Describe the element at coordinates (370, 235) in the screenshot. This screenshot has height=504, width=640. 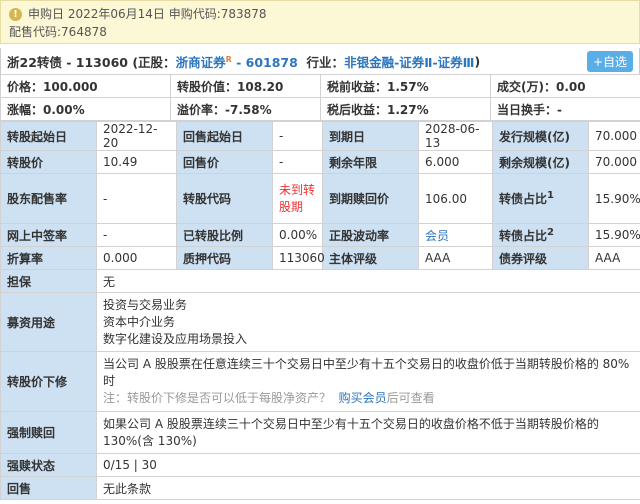
I see `volatility-label: 正股波动率` at that location.